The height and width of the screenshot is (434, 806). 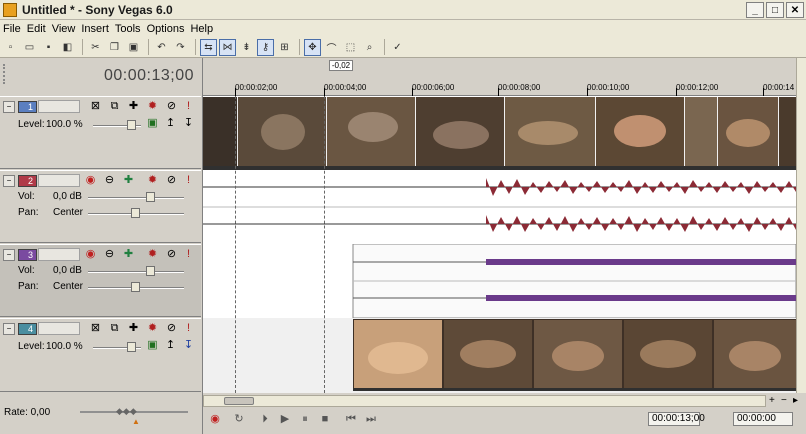 I want to click on snapping-icon: ⇆, so click(x=208, y=47).